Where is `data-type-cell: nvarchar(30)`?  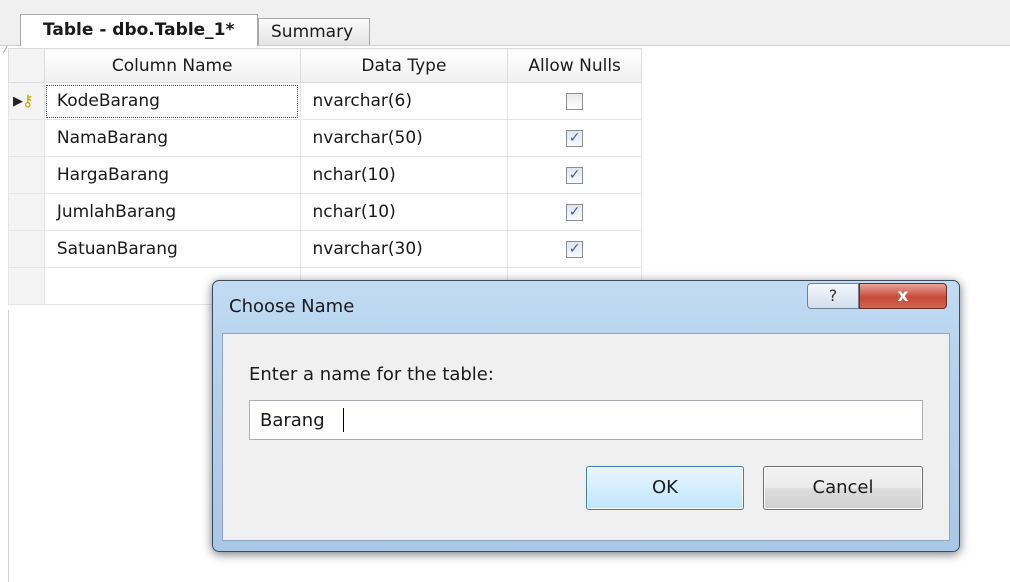
data-type-cell: nvarchar(30) is located at coordinates (404, 249).